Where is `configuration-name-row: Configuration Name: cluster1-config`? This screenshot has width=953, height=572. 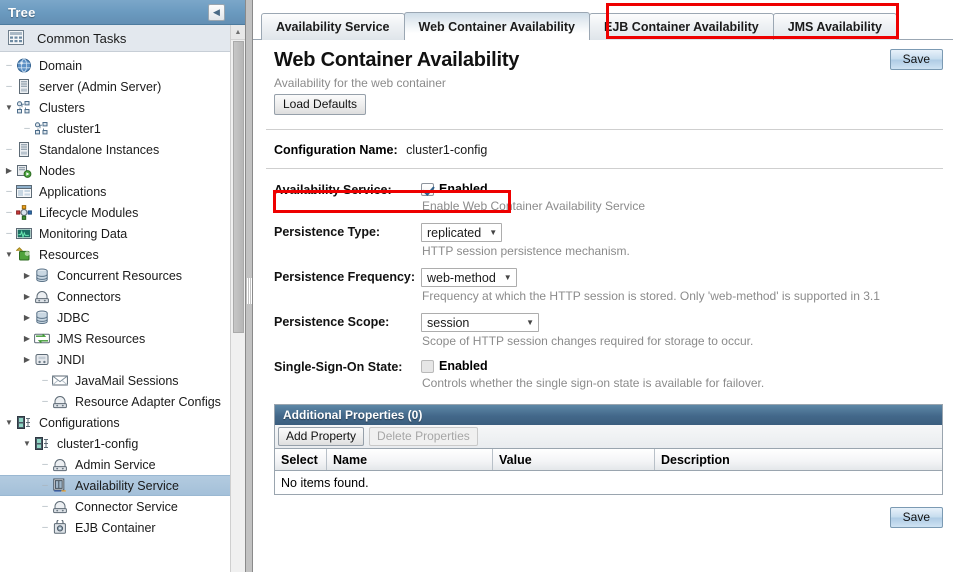 configuration-name-row: Configuration Name: cluster1-config is located at coordinates (607, 149).